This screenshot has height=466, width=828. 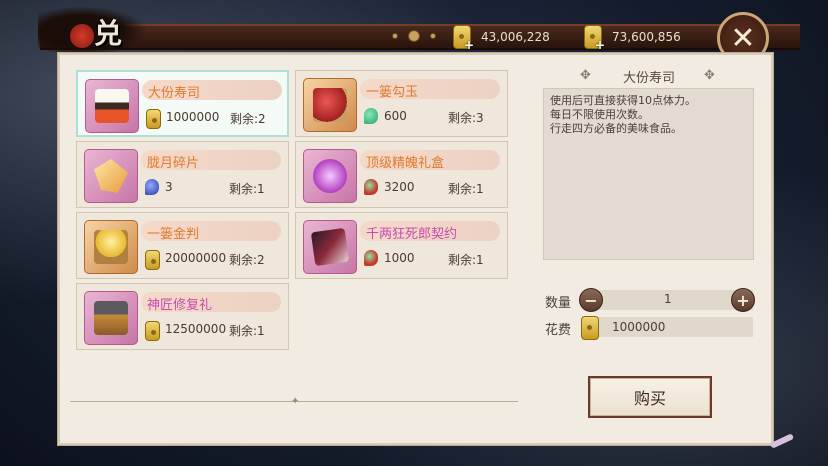 What do you see at coordinates (401, 174) in the screenshot?
I see `item-card: 顶级精魄礼盒 3200 剩余:1` at bounding box center [401, 174].